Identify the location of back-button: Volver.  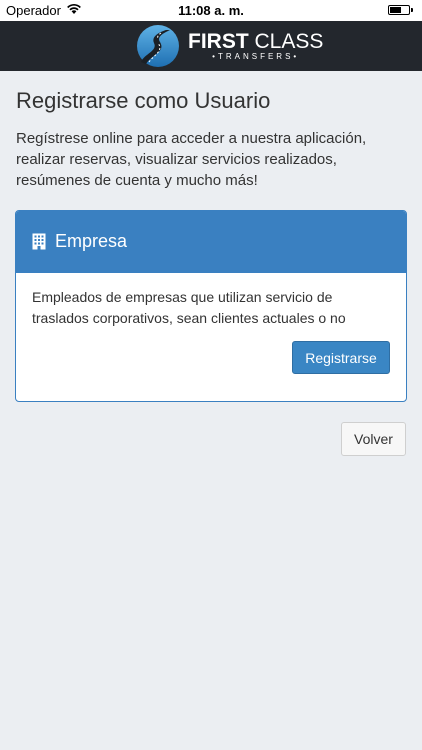
(373, 439).